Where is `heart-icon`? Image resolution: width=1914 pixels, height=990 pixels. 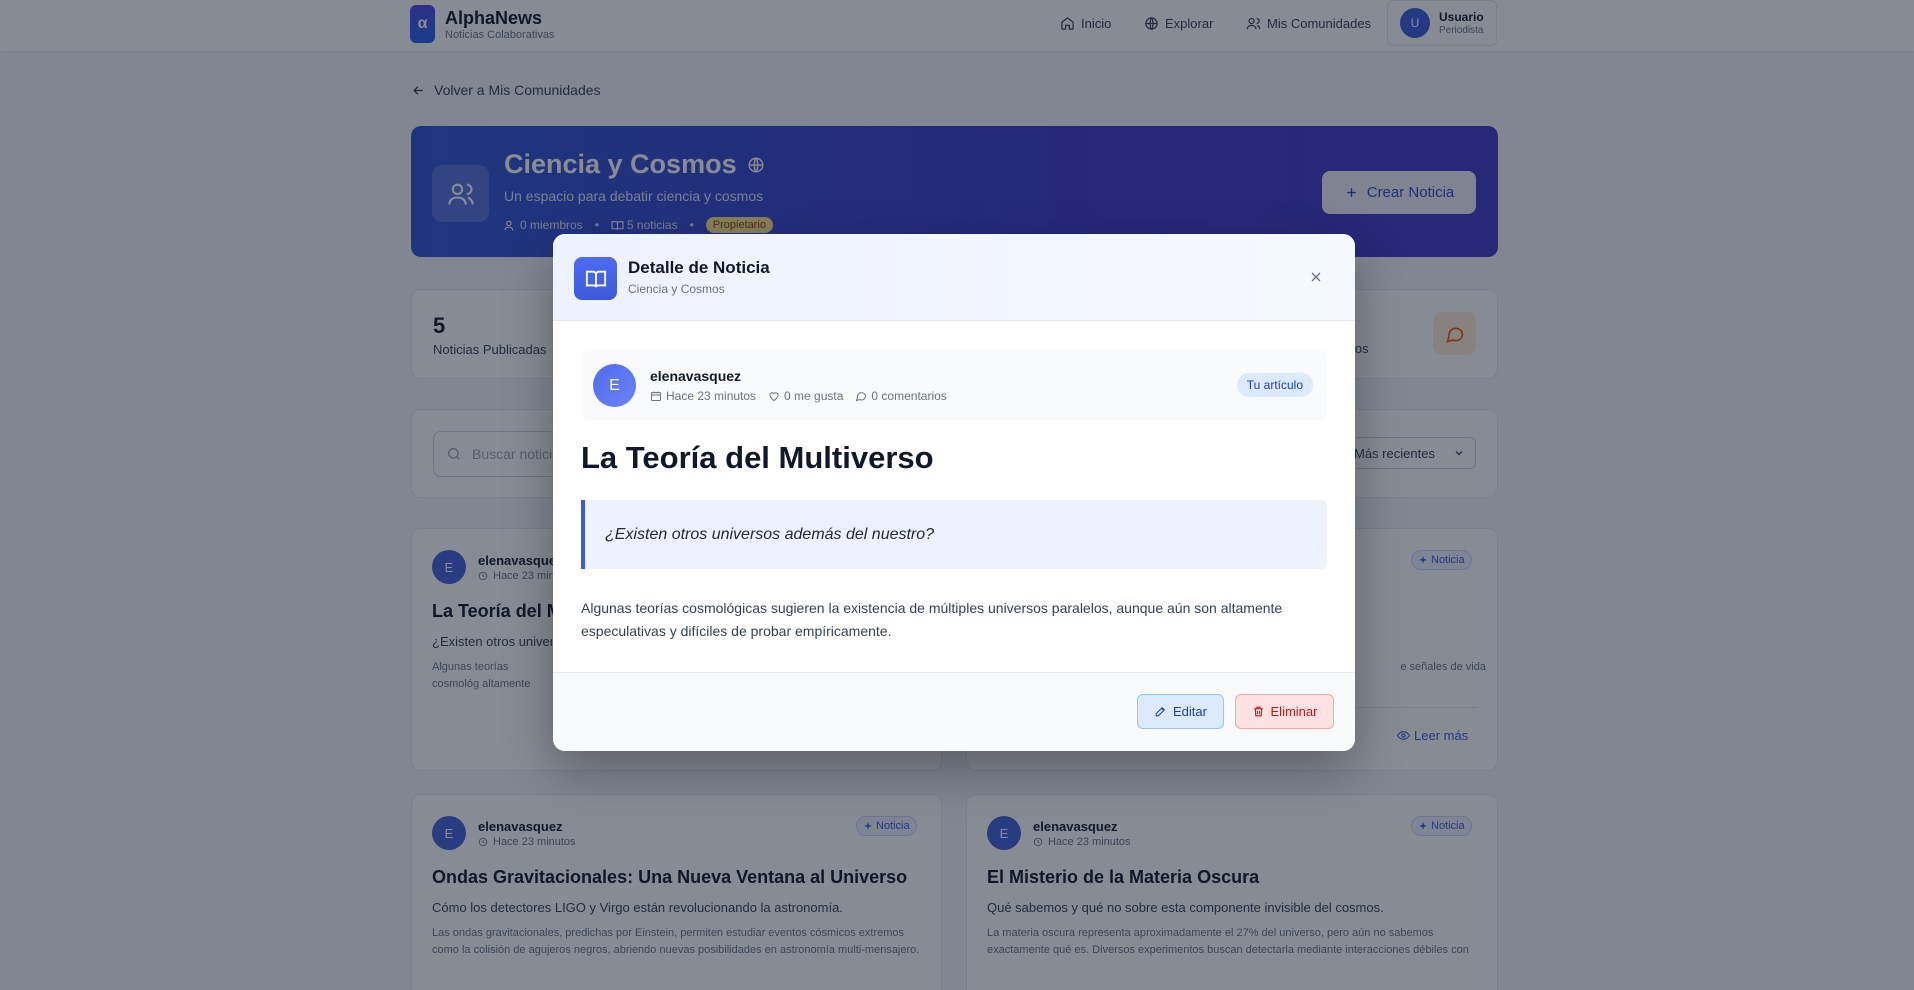
heart-icon is located at coordinates (774, 397).